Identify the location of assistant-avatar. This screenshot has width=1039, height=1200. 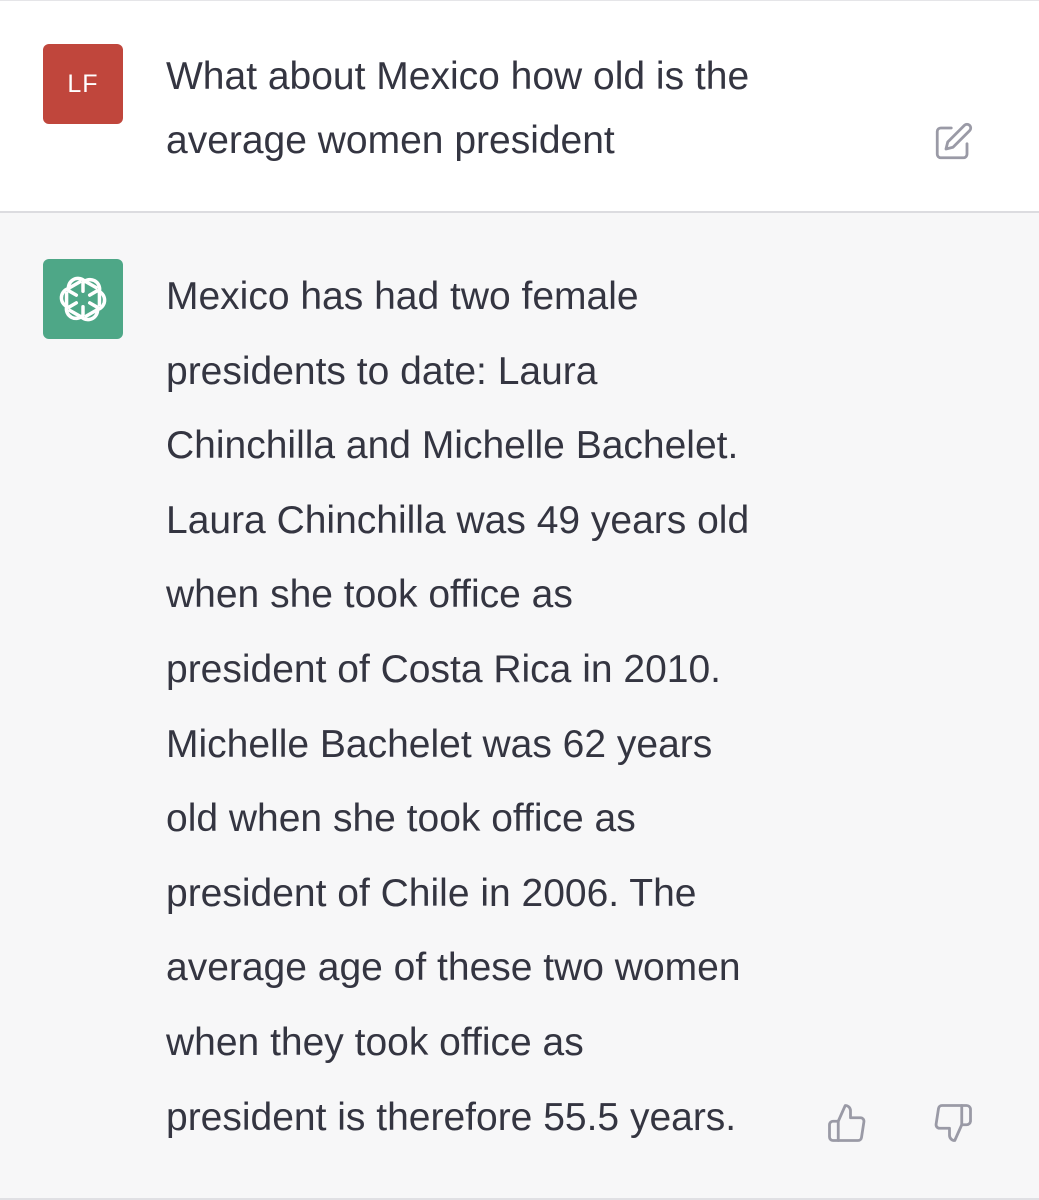
(83, 299).